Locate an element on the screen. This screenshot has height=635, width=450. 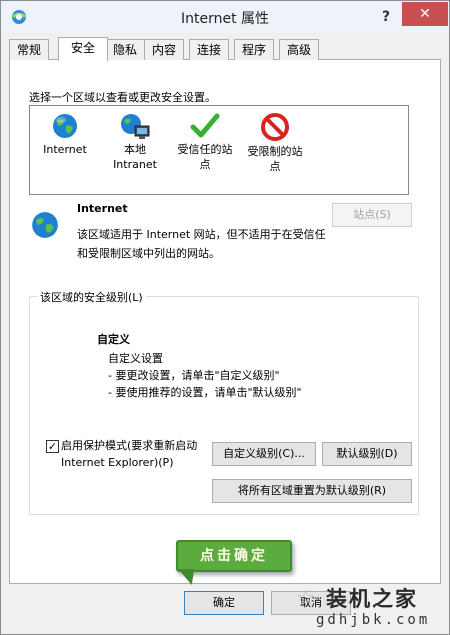
click-ok-callout: 点击确定 is located at coordinates (234, 556).